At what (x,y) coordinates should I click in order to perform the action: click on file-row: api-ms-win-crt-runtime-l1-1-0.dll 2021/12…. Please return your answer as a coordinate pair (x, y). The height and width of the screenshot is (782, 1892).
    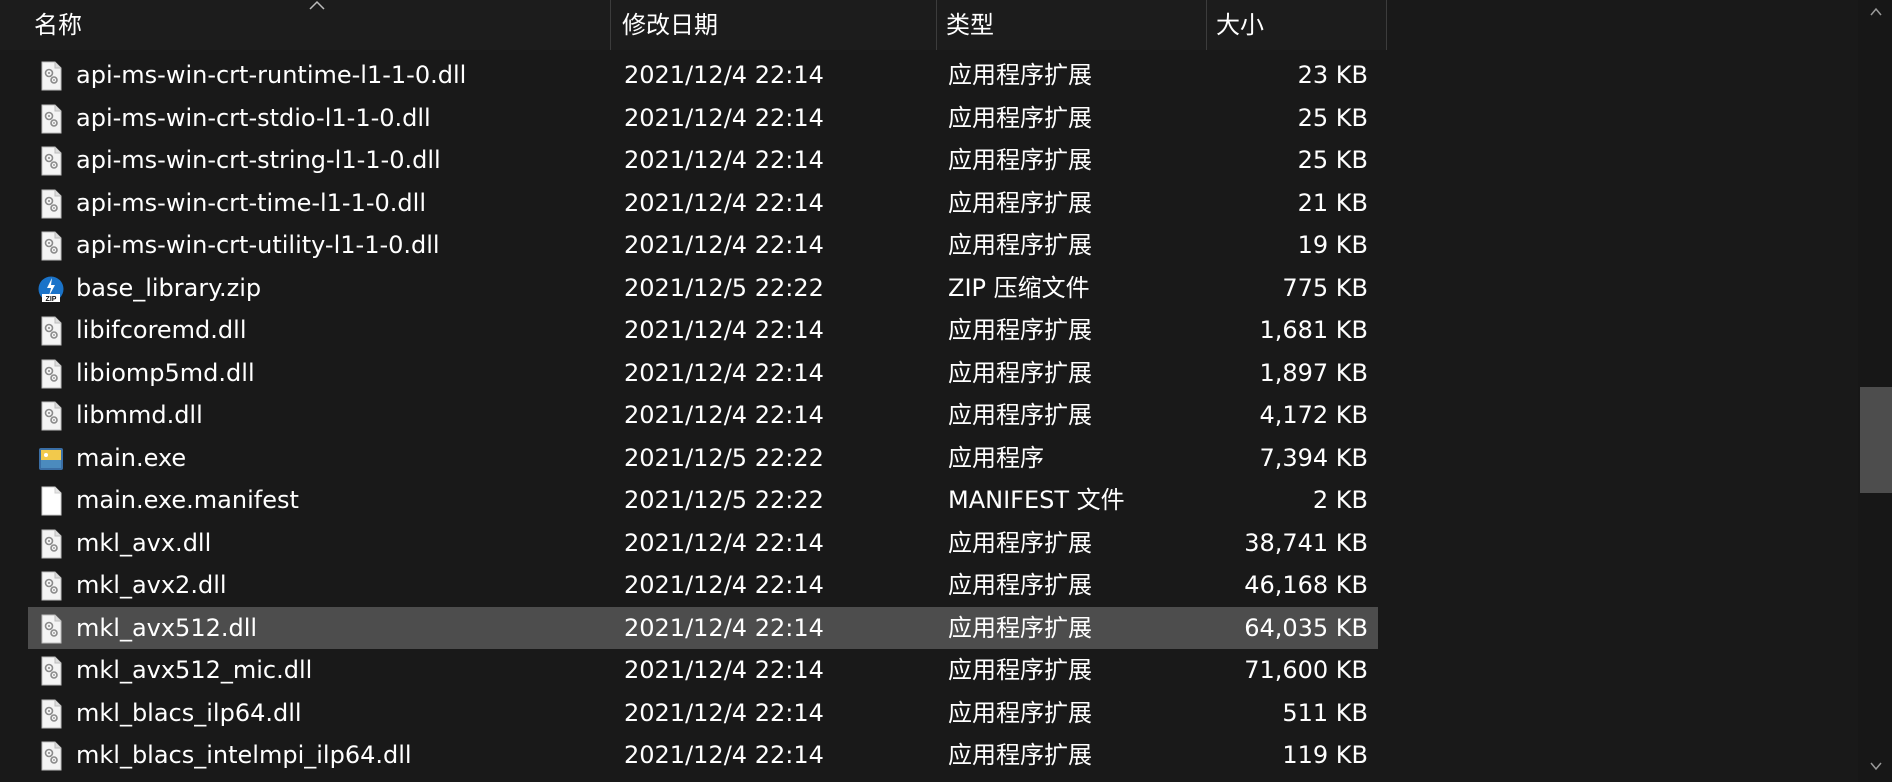
    Looking at the image, I should click on (703, 75).